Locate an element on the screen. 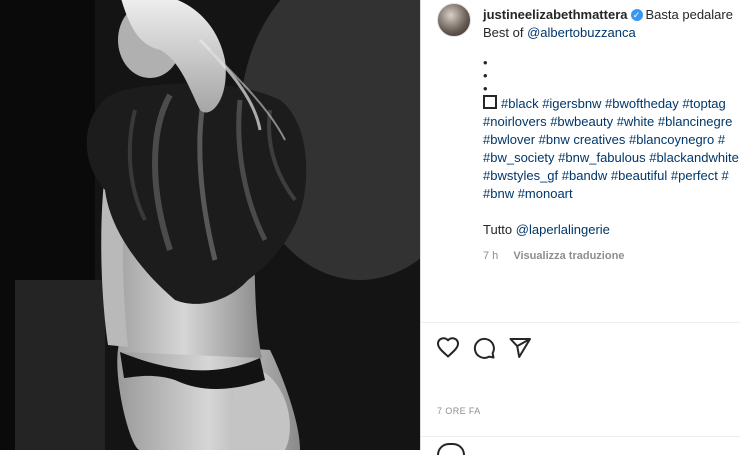  share-button is located at coordinates (520, 348).